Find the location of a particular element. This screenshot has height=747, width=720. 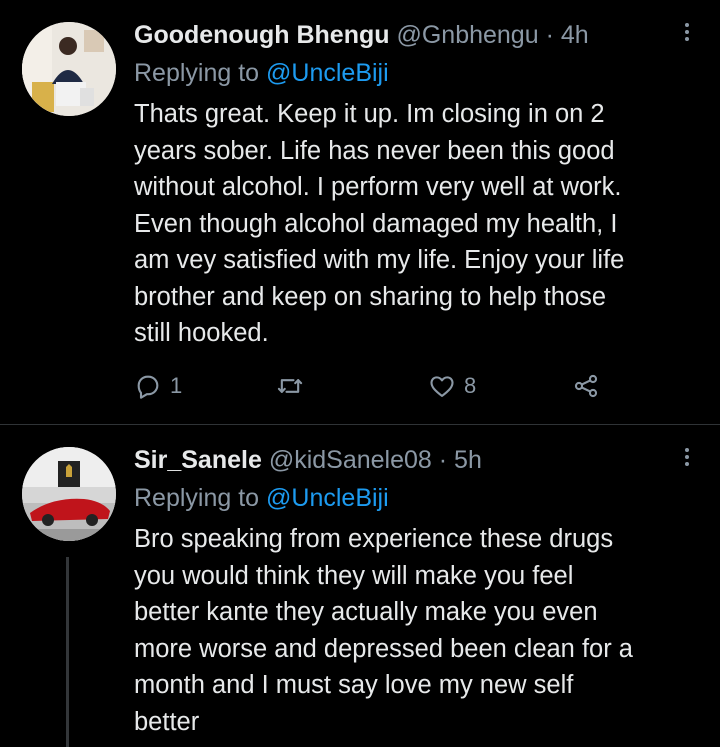

display-name: Sir_Sanele is located at coordinates (198, 460).